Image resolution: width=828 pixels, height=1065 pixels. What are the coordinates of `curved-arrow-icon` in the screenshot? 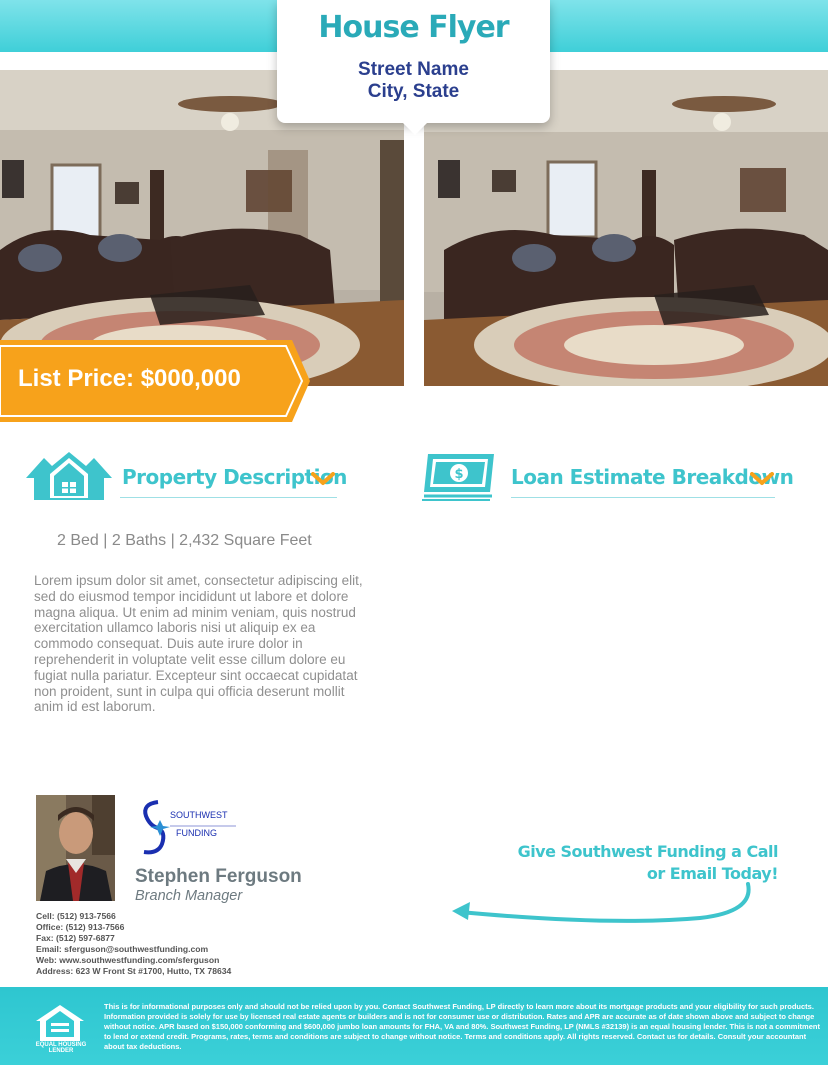 It's located at (601, 902).